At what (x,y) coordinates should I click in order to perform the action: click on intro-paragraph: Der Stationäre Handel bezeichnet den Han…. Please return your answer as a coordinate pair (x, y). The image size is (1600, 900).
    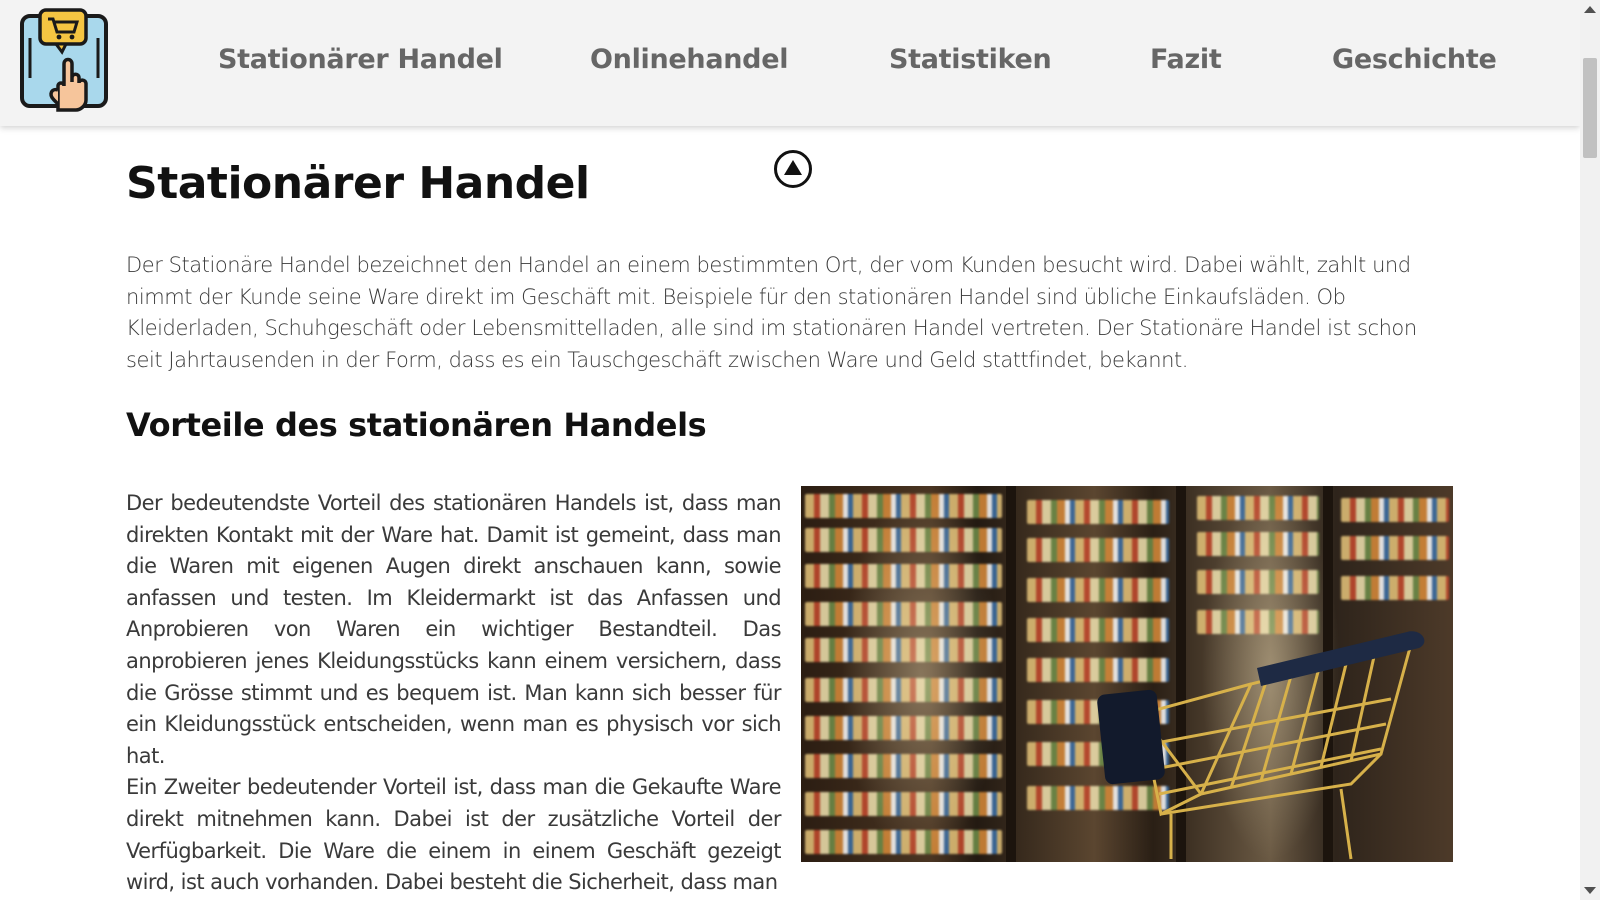
    Looking at the image, I should click on (771, 312).